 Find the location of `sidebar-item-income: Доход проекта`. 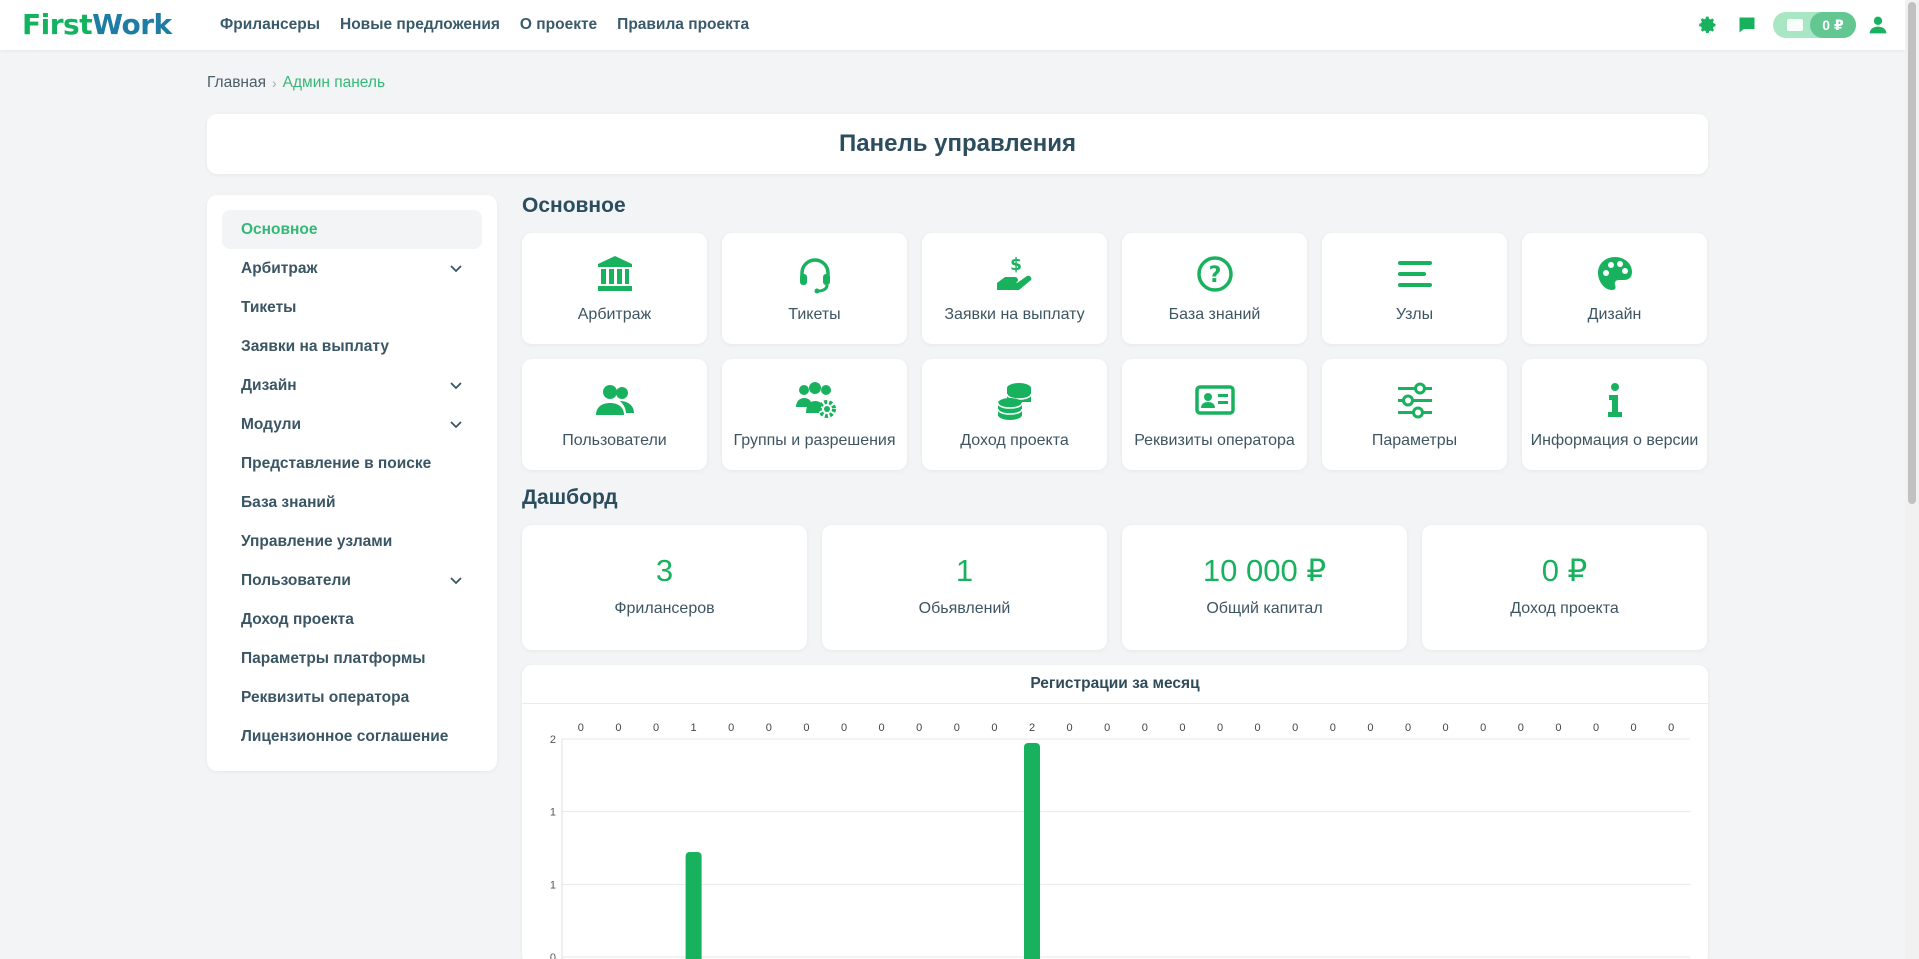

sidebar-item-income: Доход проекта is located at coordinates (352, 619).